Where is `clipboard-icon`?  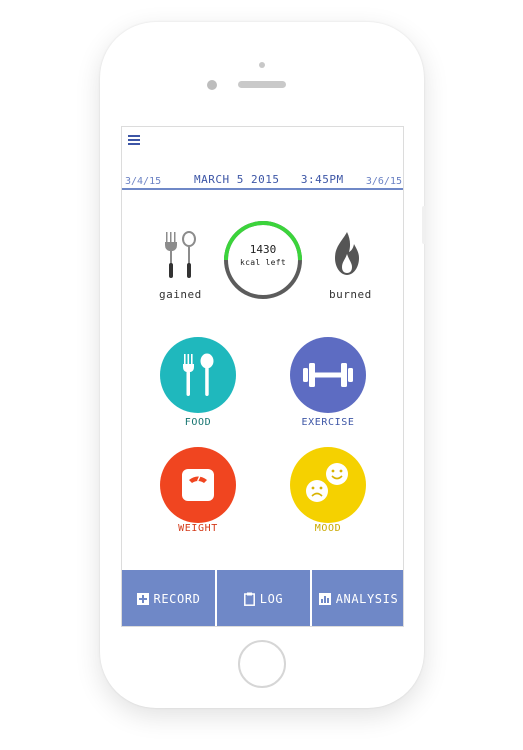 clipboard-icon is located at coordinates (249, 599).